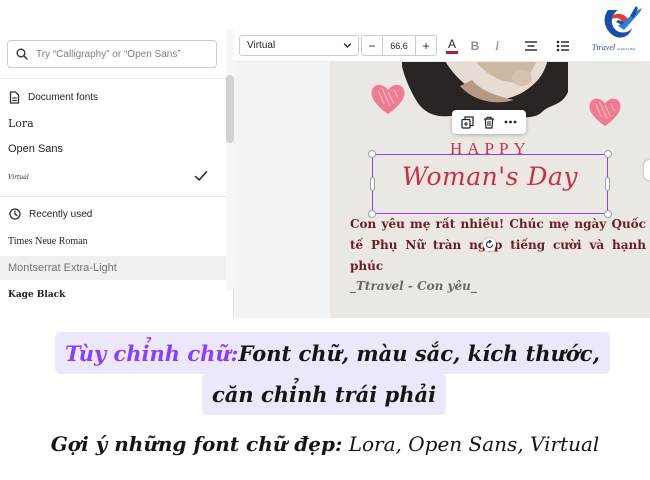 This screenshot has height=480, width=650. I want to click on align-center-button, so click(531, 46).